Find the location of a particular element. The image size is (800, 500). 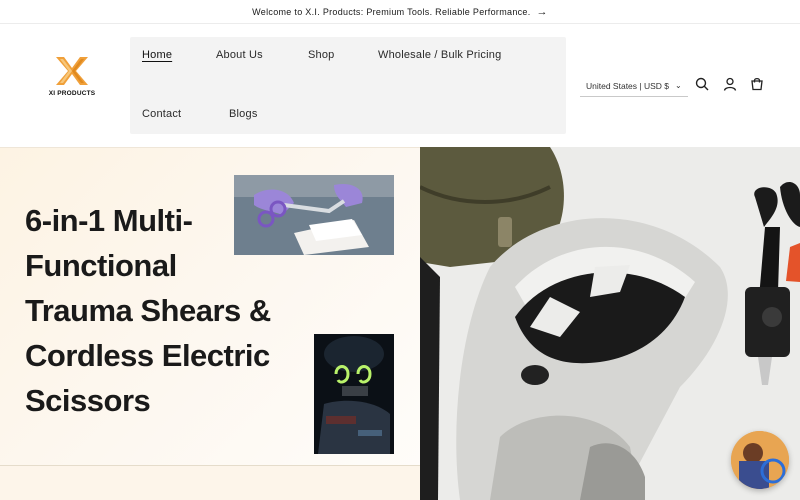

bottom-band is located at coordinates (210, 483).